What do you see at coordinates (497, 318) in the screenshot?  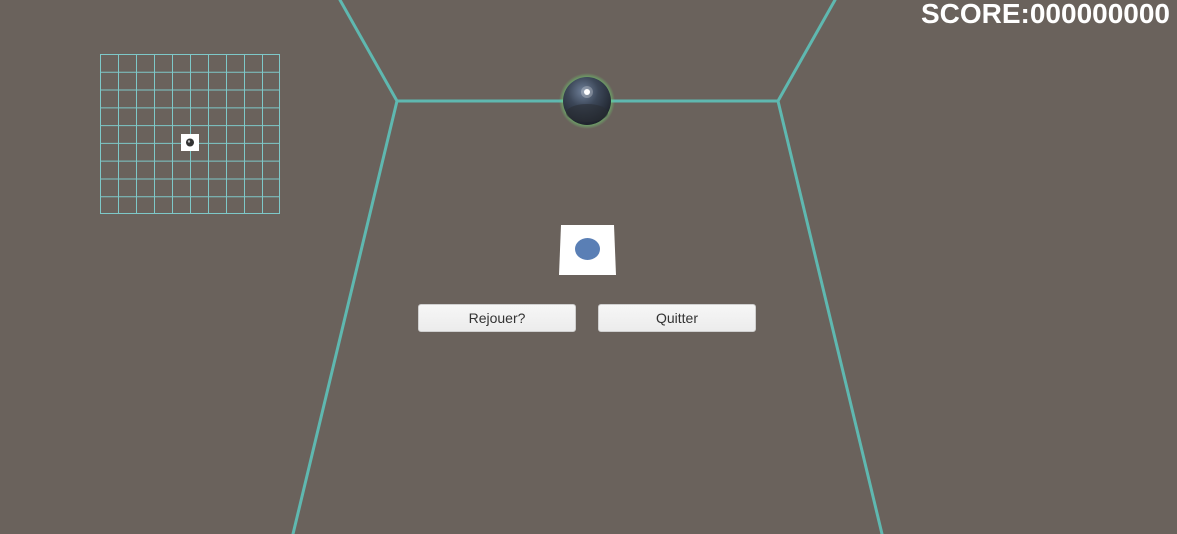 I see `replay-button: Rejouer?` at bounding box center [497, 318].